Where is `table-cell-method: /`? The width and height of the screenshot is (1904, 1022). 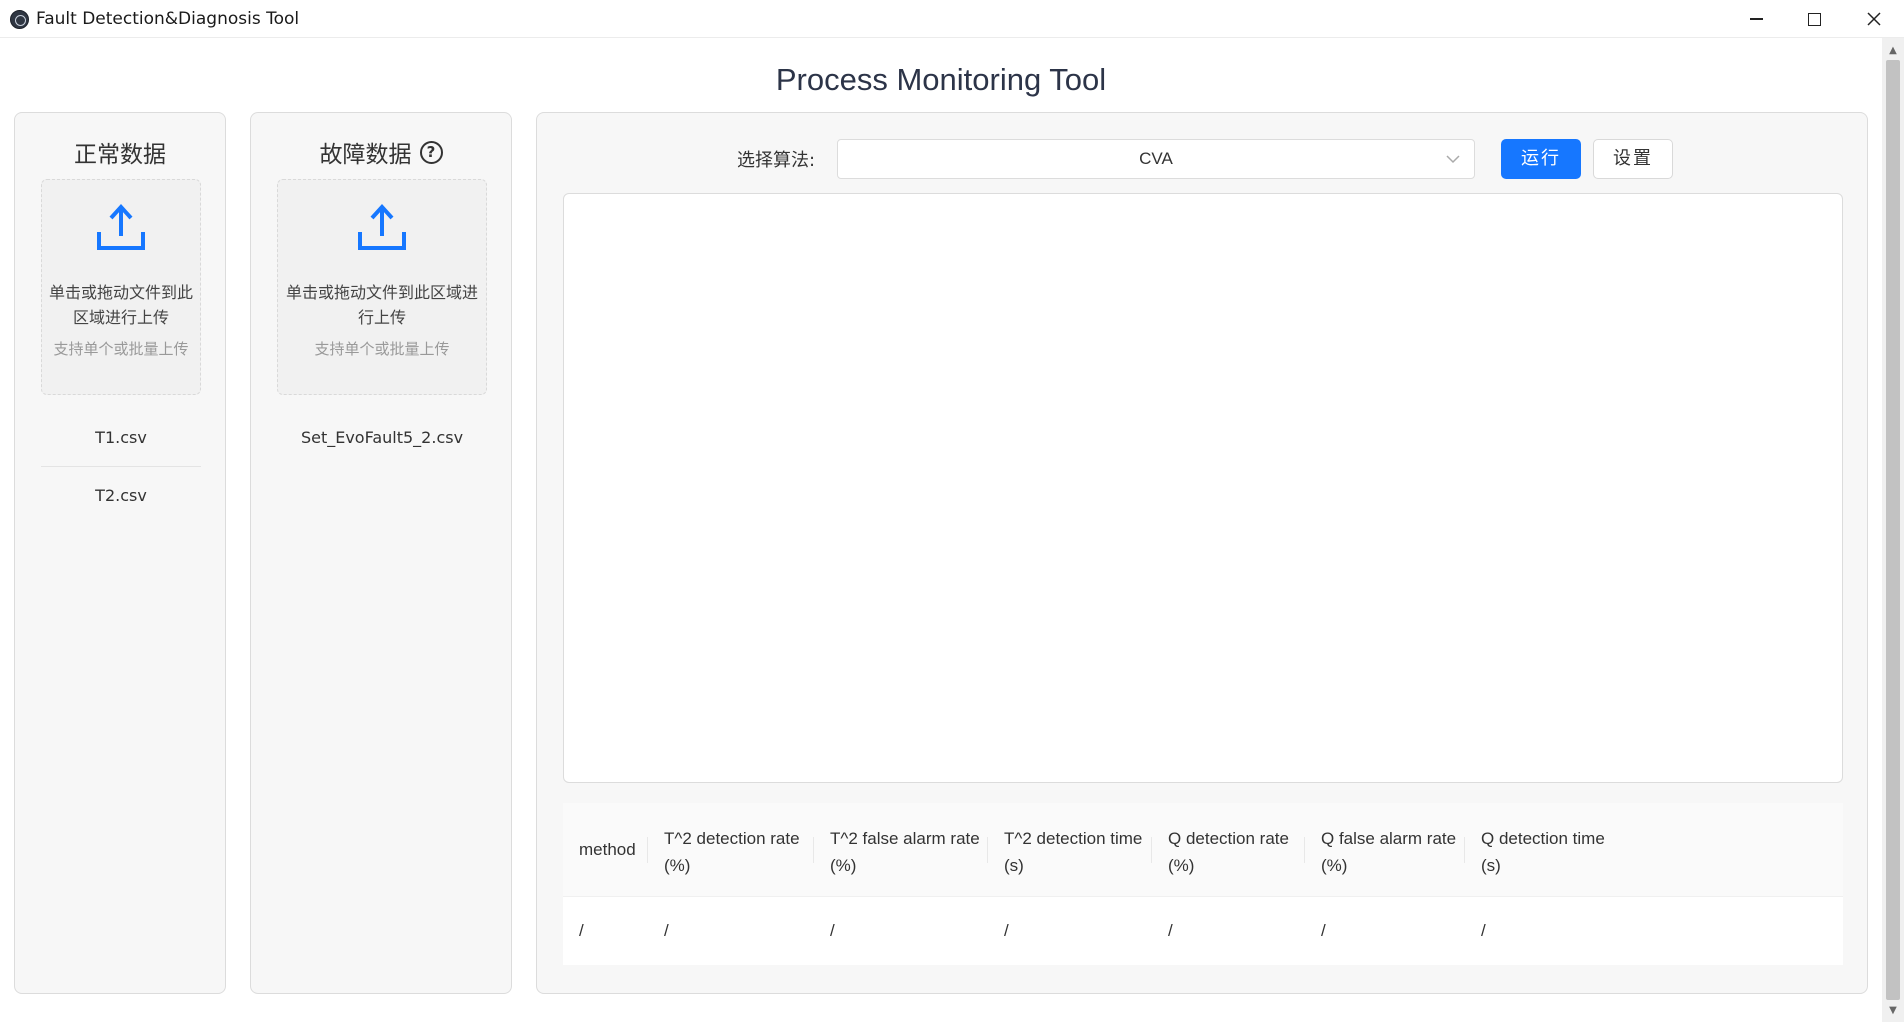
table-cell-method: / is located at coordinates (581, 930).